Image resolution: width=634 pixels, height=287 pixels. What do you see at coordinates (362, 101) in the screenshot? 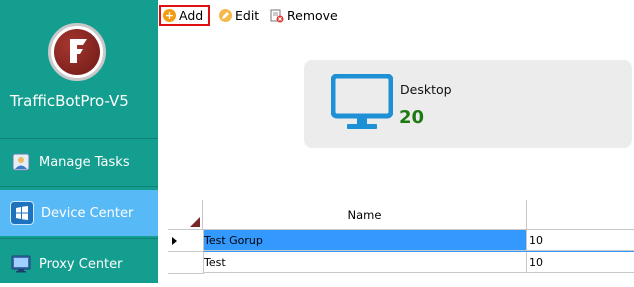
I see `desktop-monitor-icon` at bounding box center [362, 101].